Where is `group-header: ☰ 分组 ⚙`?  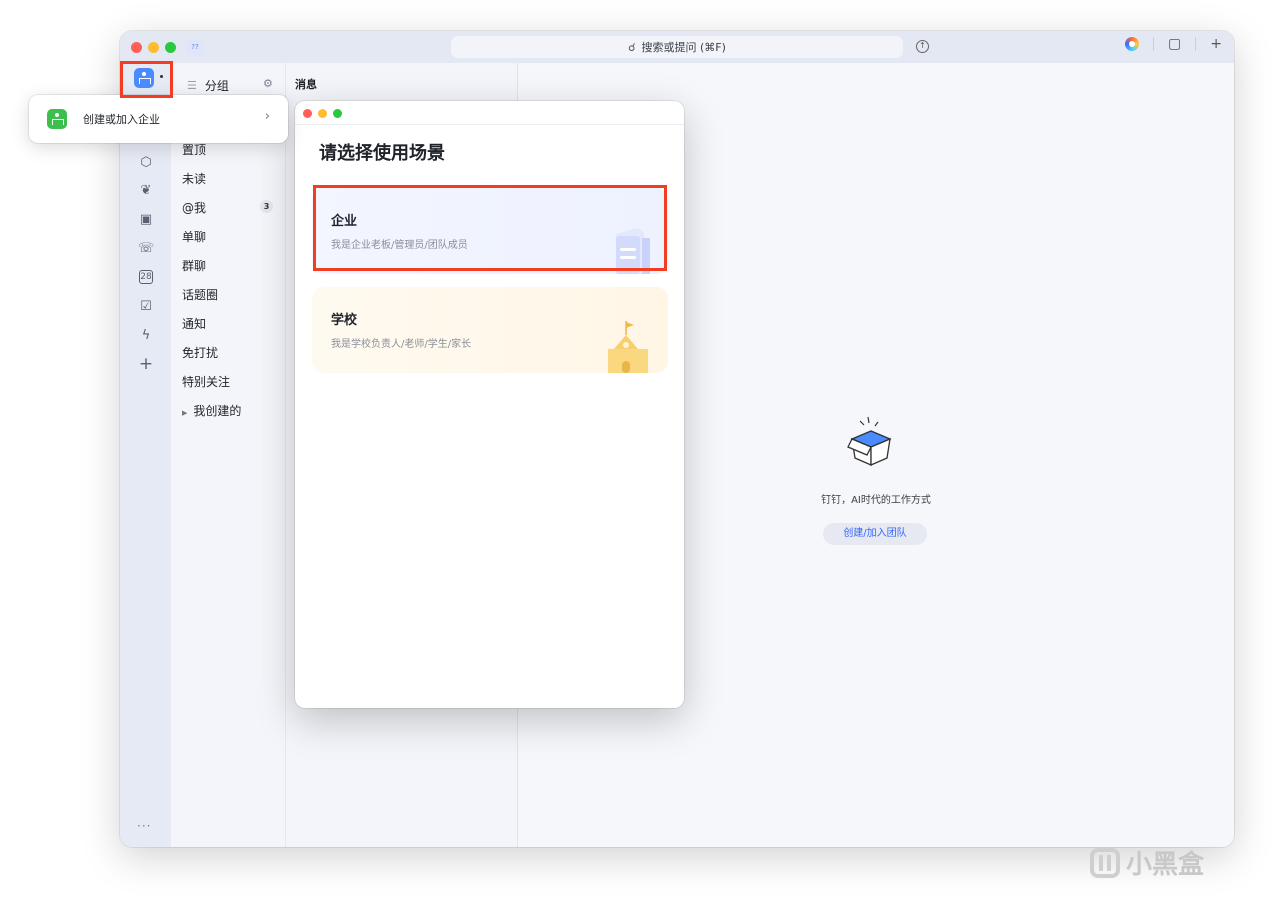
group-header: ☰ 分组 ⚙ is located at coordinates (230, 85).